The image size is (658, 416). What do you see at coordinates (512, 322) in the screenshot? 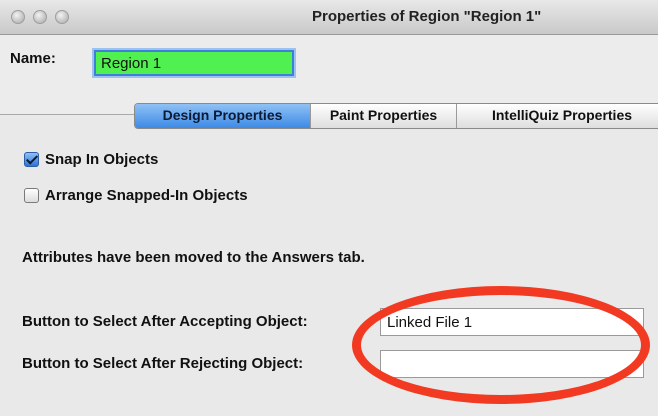
I see `accept-button-field` at bounding box center [512, 322].